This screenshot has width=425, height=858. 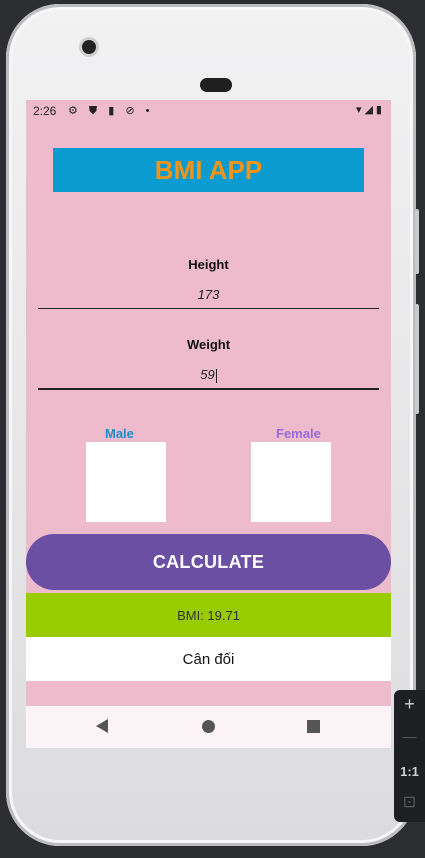 What do you see at coordinates (126, 482) in the screenshot?
I see `male-image-button` at bounding box center [126, 482].